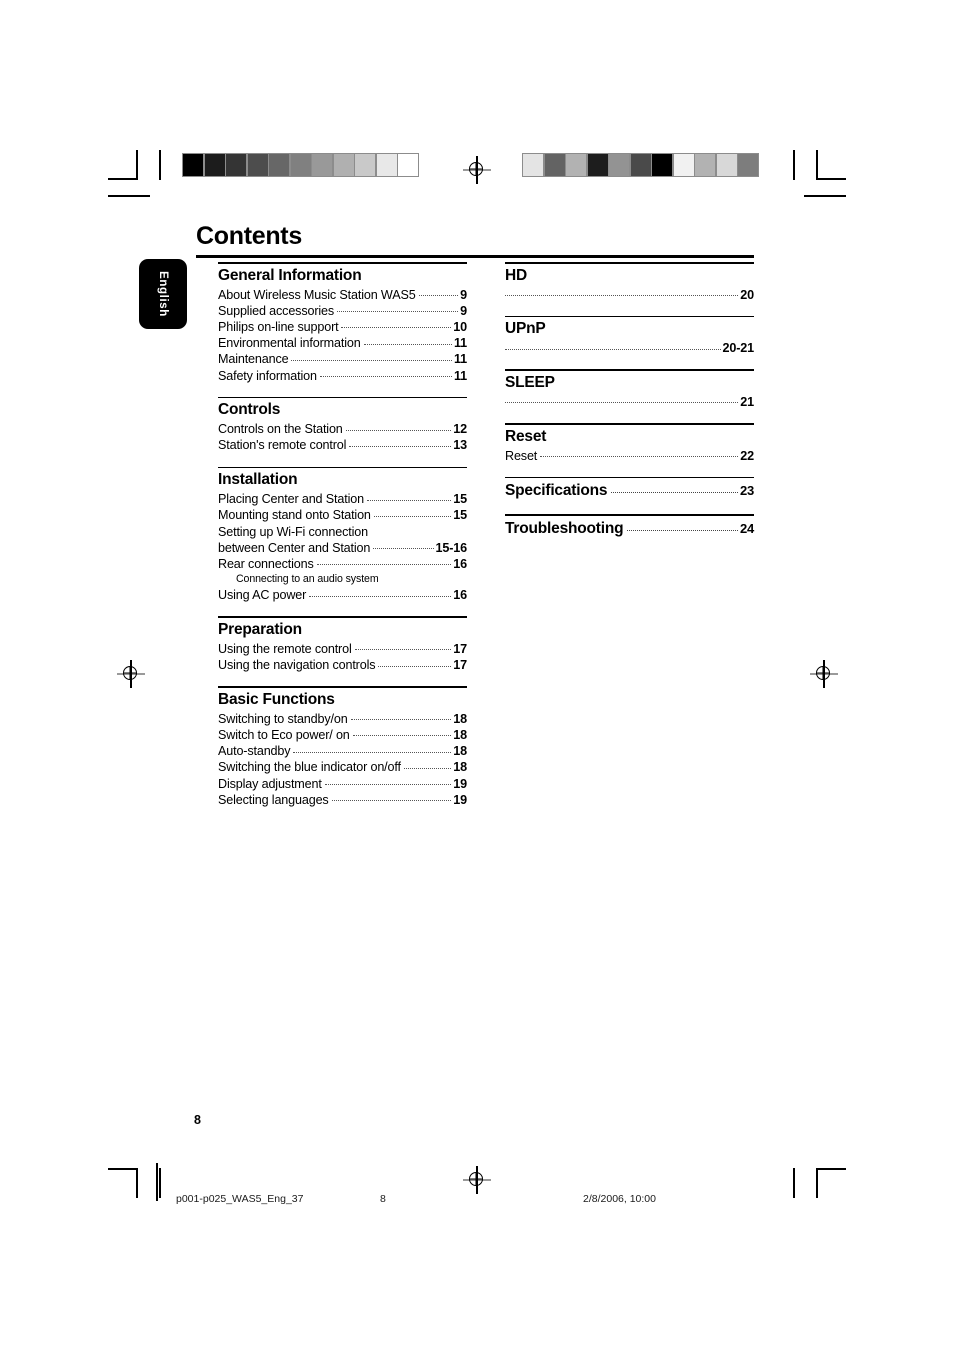  I want to click on toc-entry: between Center and Station 15-16, so click(342, 548).